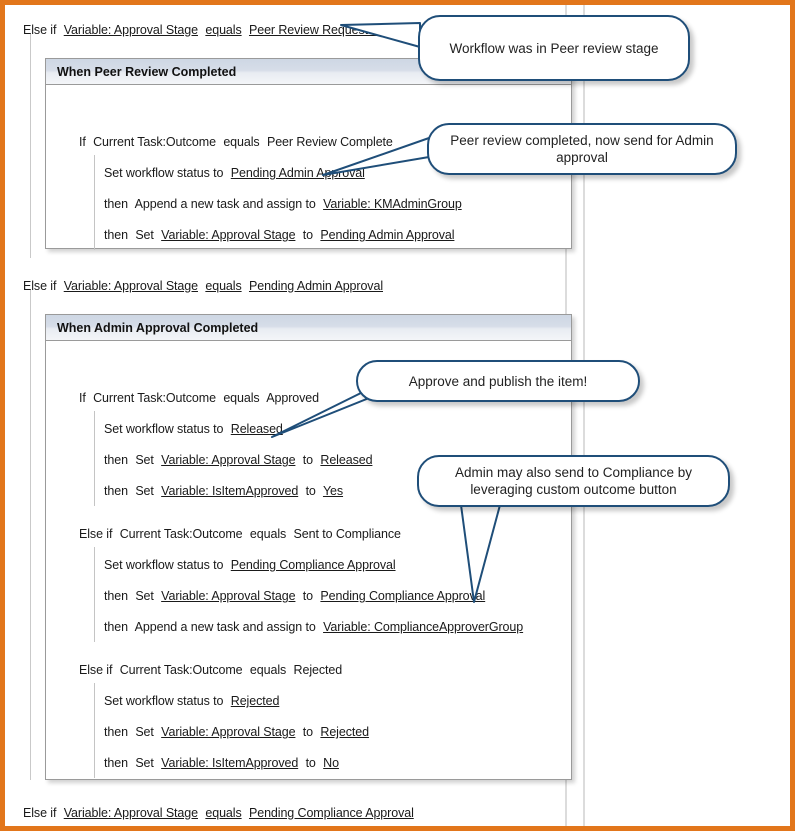 The image size is (795, 831). What do you see at coordinates (292, 398) in the screenshot?
I see `condition-right-operand: Approved` at bounding box center [292, 398].